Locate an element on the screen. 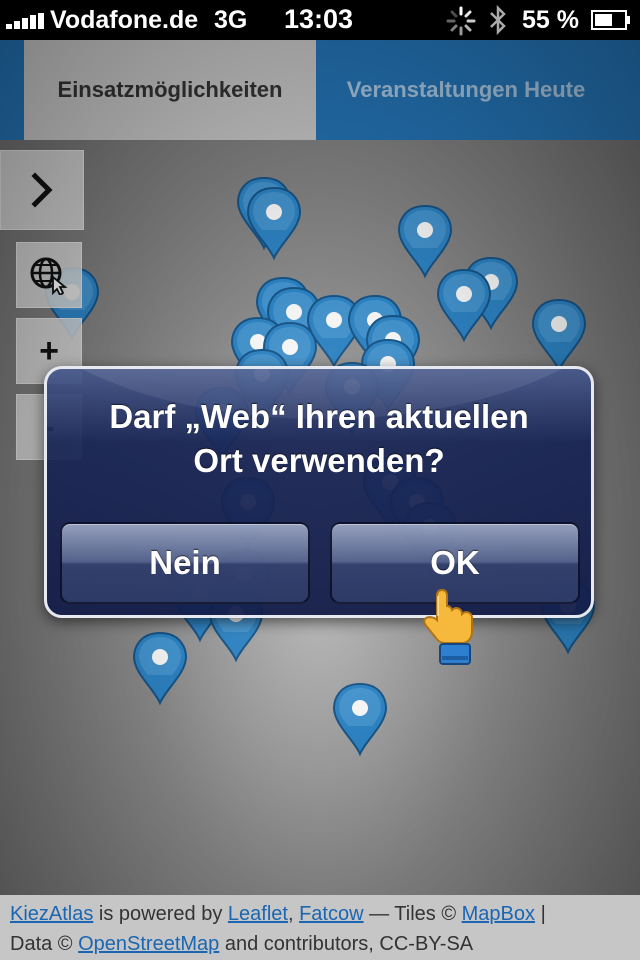 This screenshot has height=960, width=640. battery-percent: 55 % is located at coordinates (550, 20).